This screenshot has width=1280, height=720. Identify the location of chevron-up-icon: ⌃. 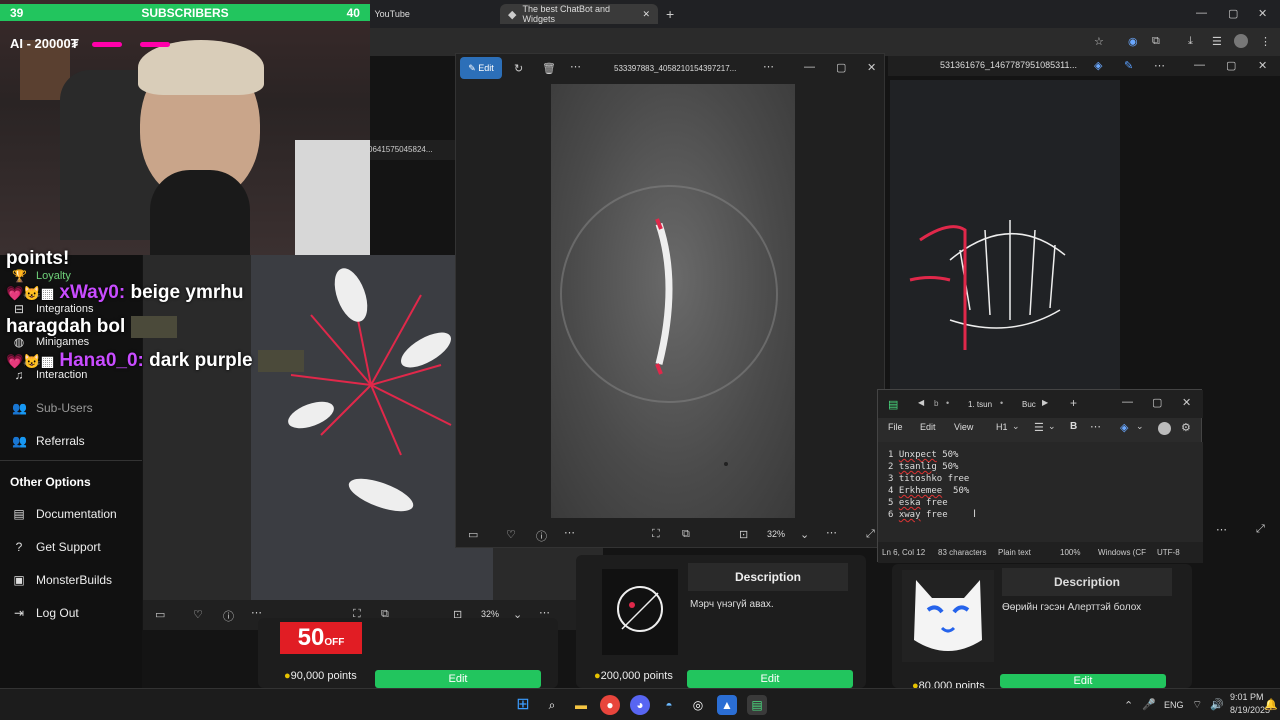
(1128, 705).